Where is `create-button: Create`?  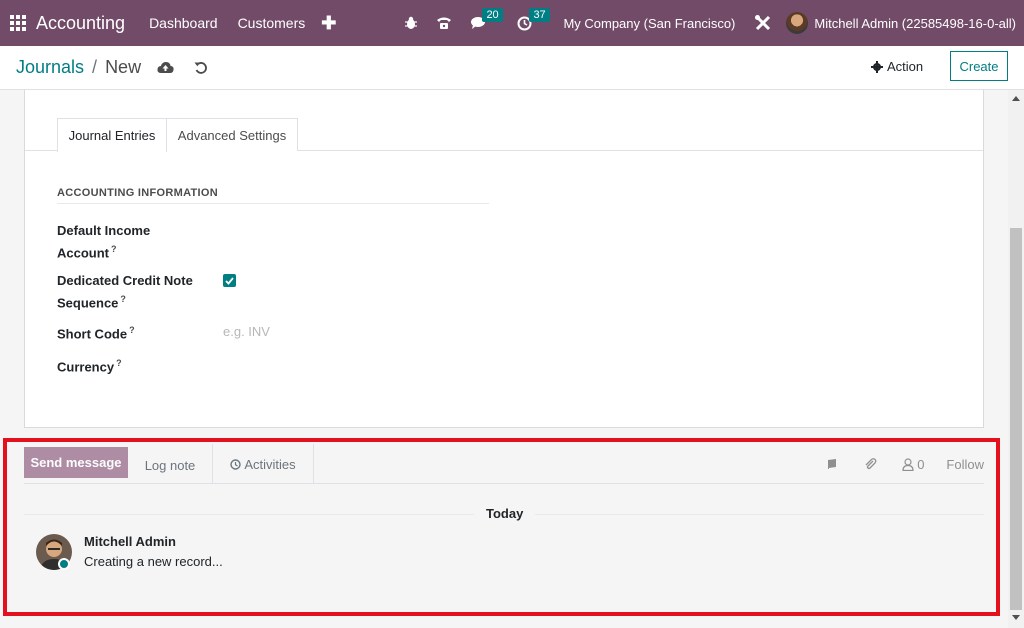 create-button: Create is located at coordinates (979, 66).